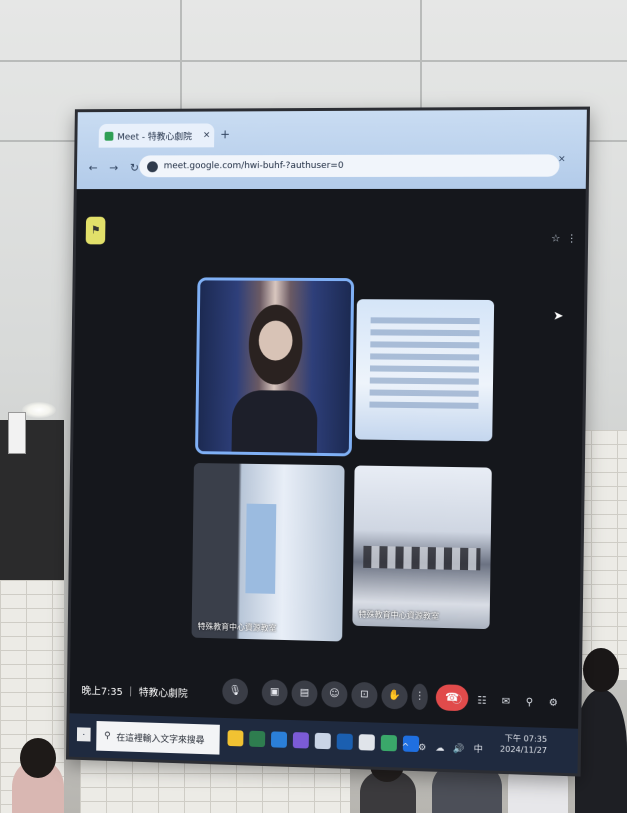  What do you see at coordinates (571, 238) in the screenshot?
I see `browser-menu-icon: ⋮` at bounding box center [571, 238].